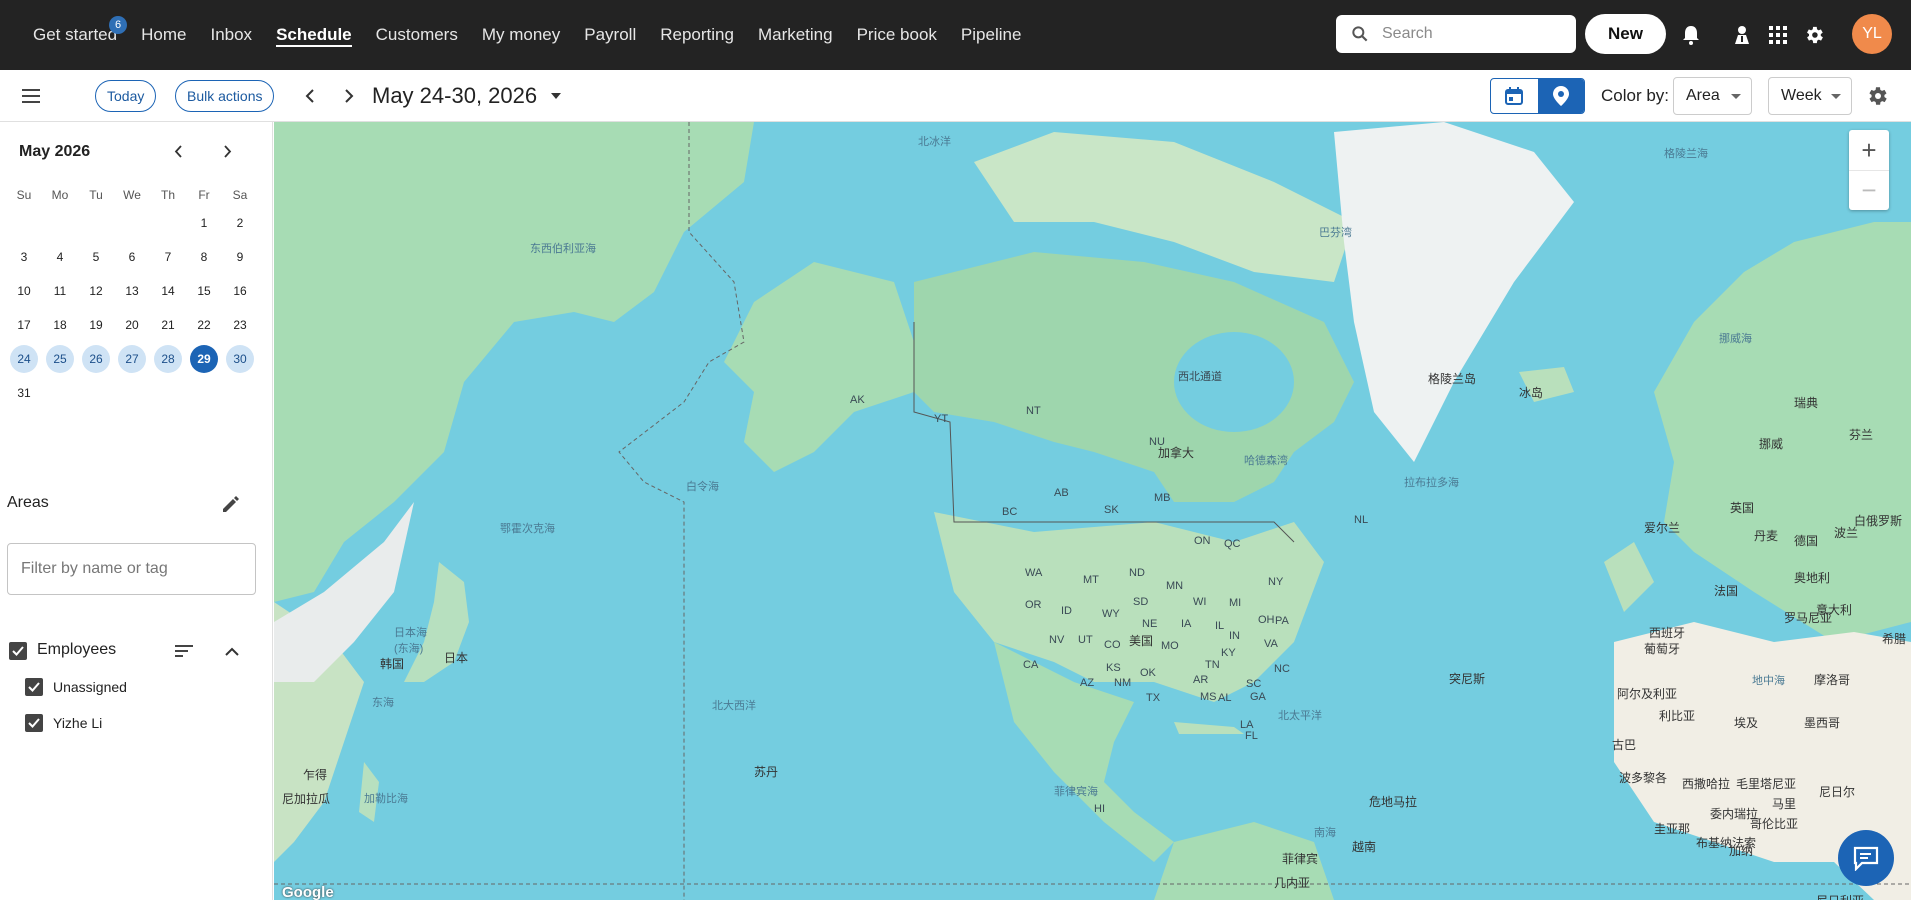 The width and height of the screenshot is (1911, 900). I want to click on calendar-day: 14, so click(168, 291).